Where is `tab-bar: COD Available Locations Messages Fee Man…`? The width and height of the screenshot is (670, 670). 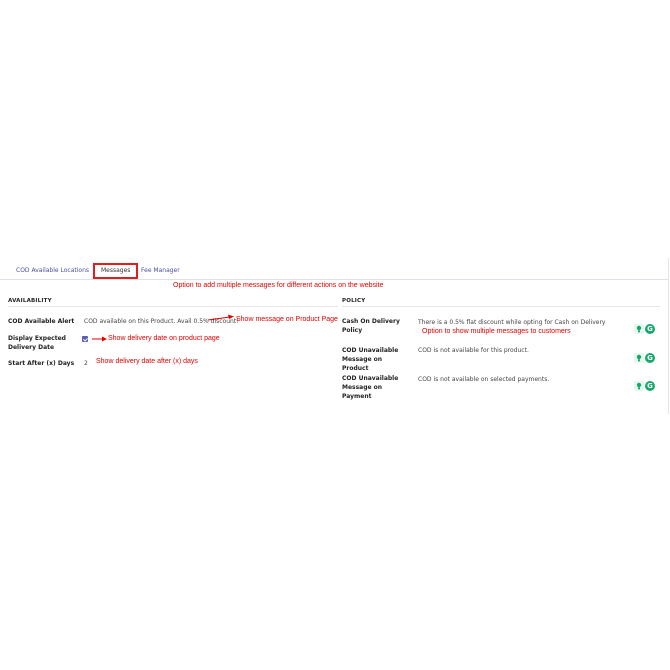 tab-bar: COD Available Locations Messages Fee Man… is located at coordinates (334, 271).